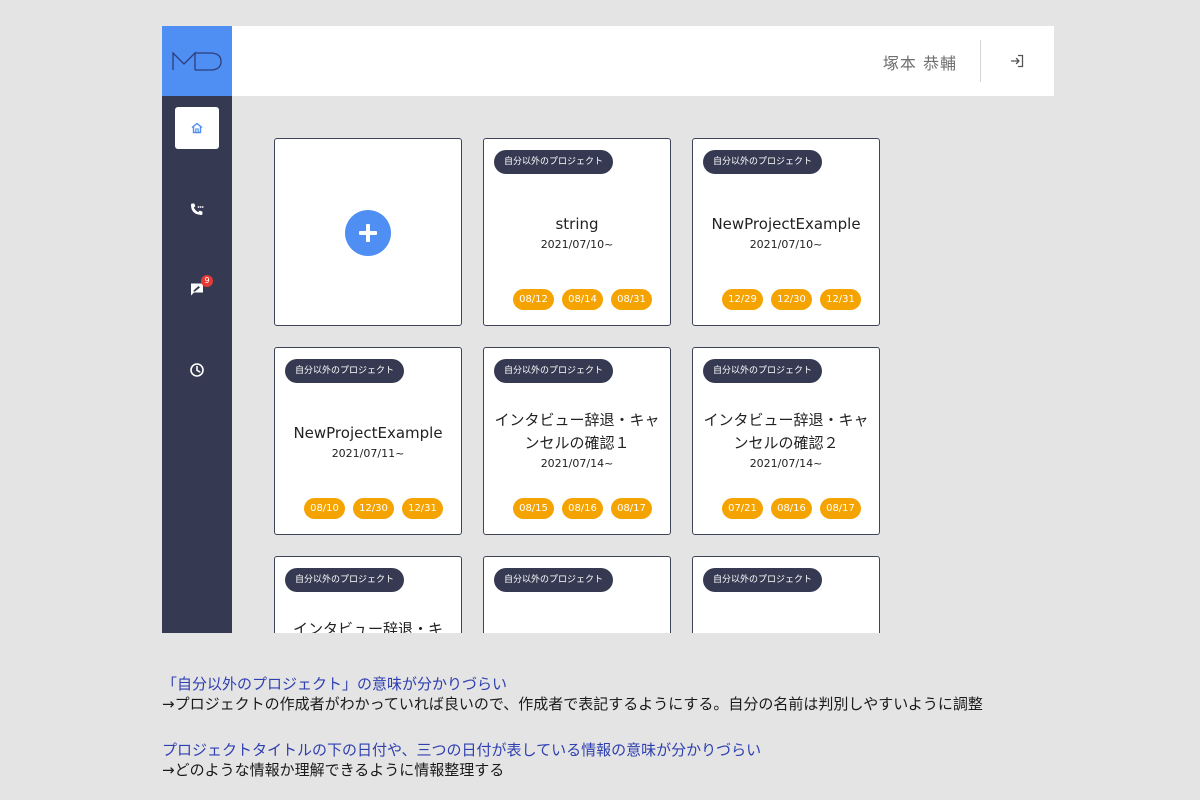 This screenshot has width=1200, height=800. I want to click on plus-icon, so click(368, 233).